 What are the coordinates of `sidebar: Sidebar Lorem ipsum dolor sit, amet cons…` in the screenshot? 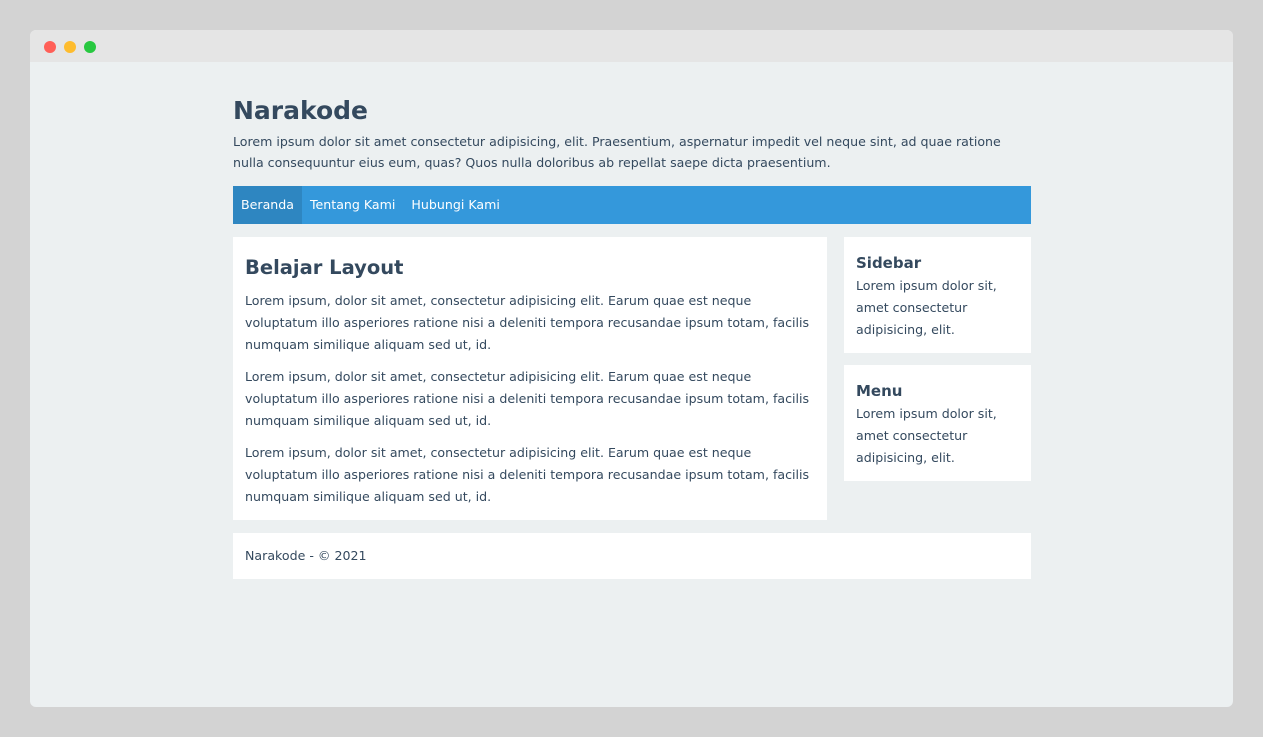 It's located at (937, 359).